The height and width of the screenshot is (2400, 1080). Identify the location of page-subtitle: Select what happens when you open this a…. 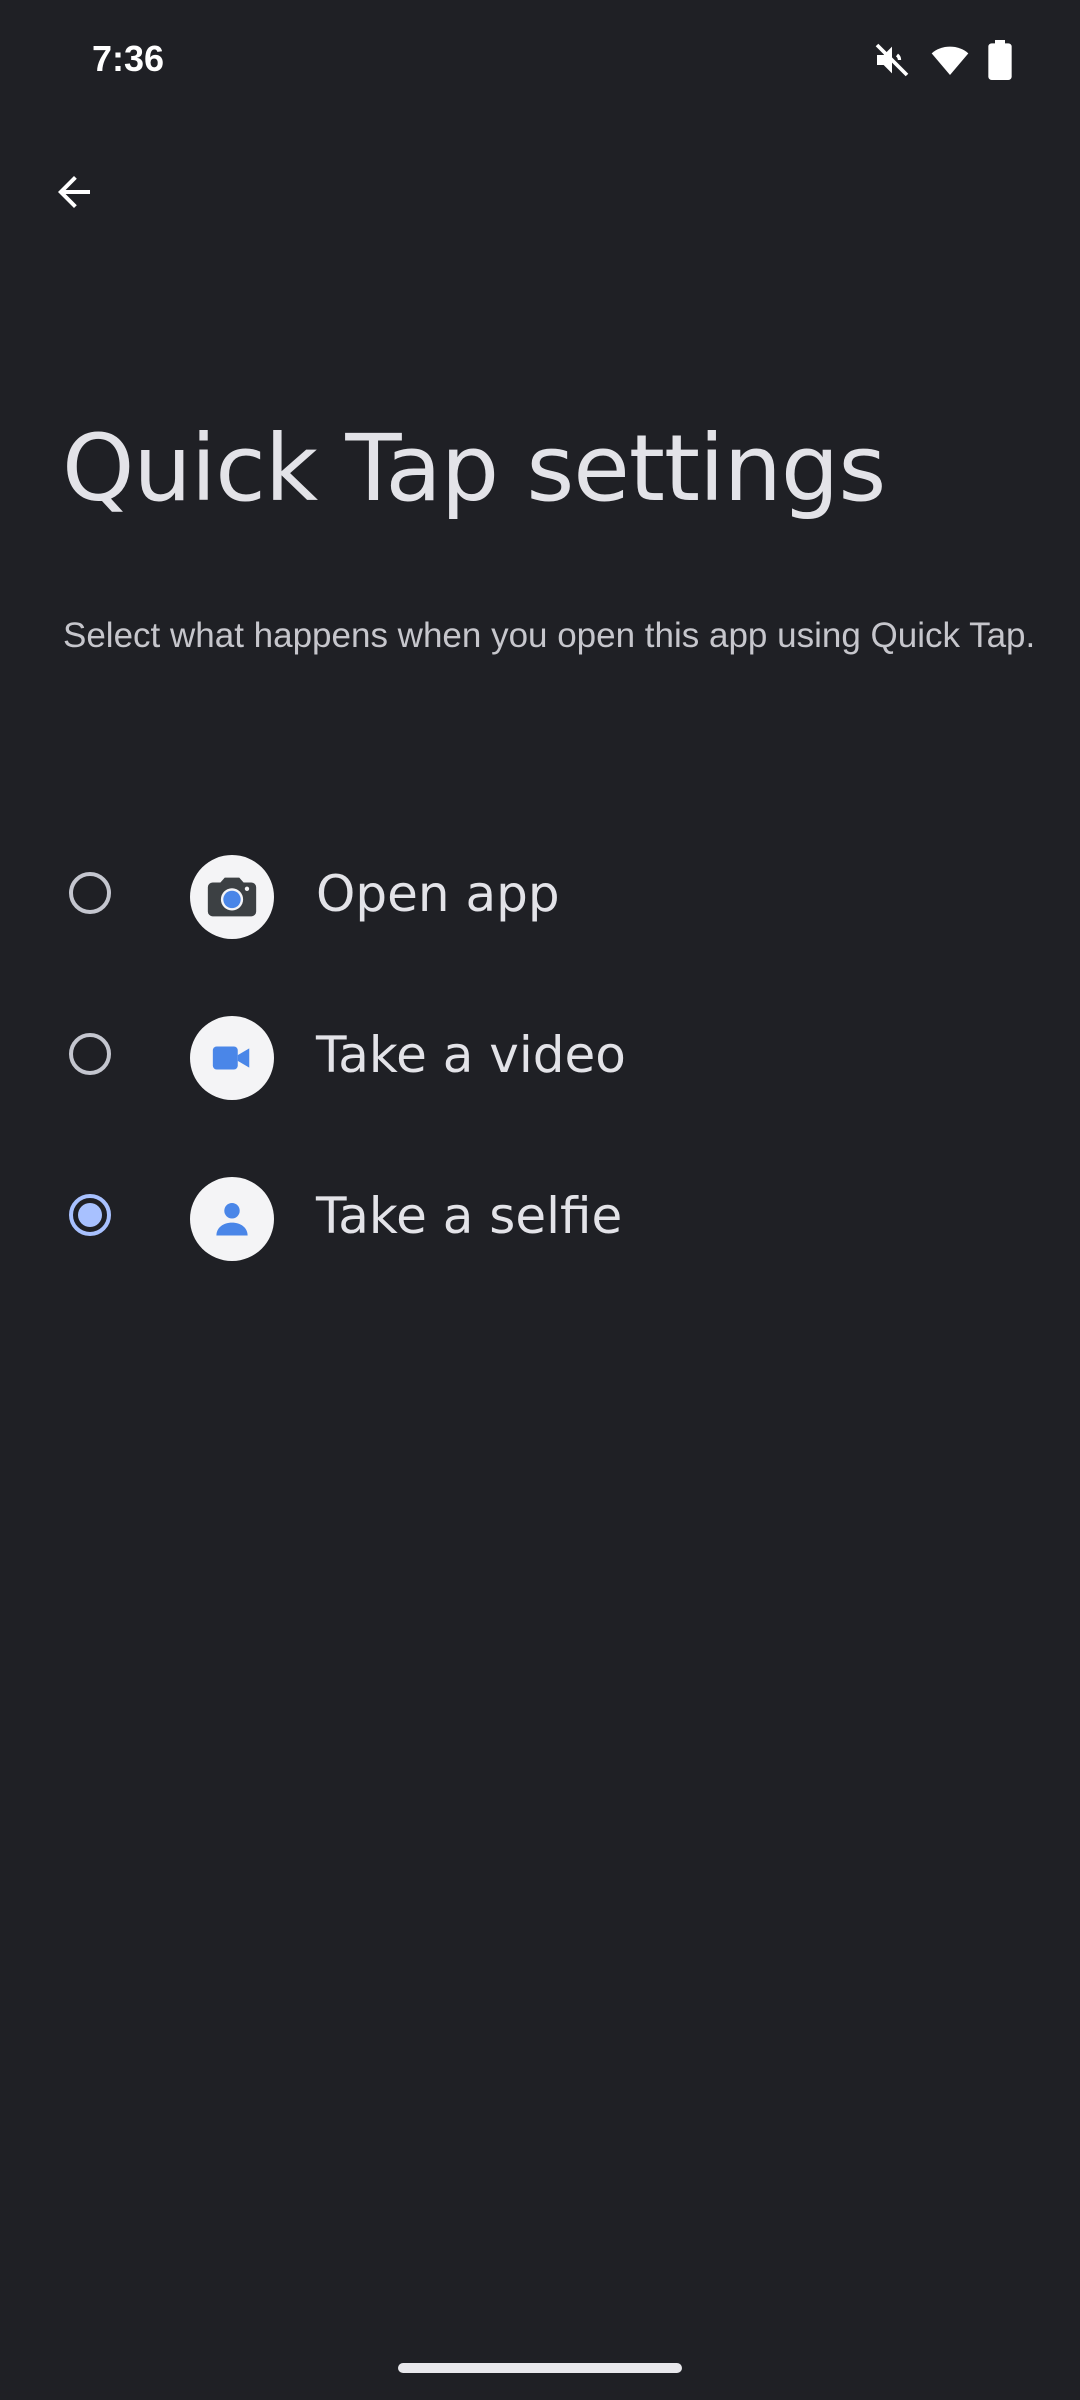
(549, 635).